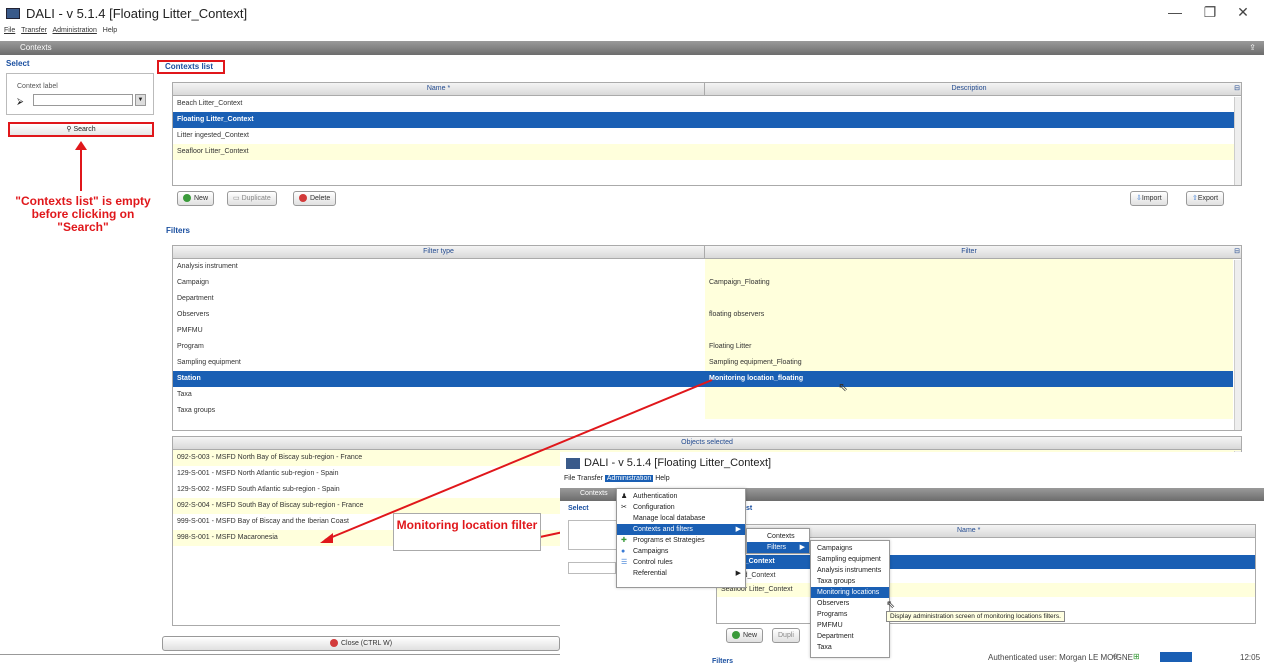 This screenshot has height=670, width=1264. I want to click on rules-icon: ☰, so click(624, 562).